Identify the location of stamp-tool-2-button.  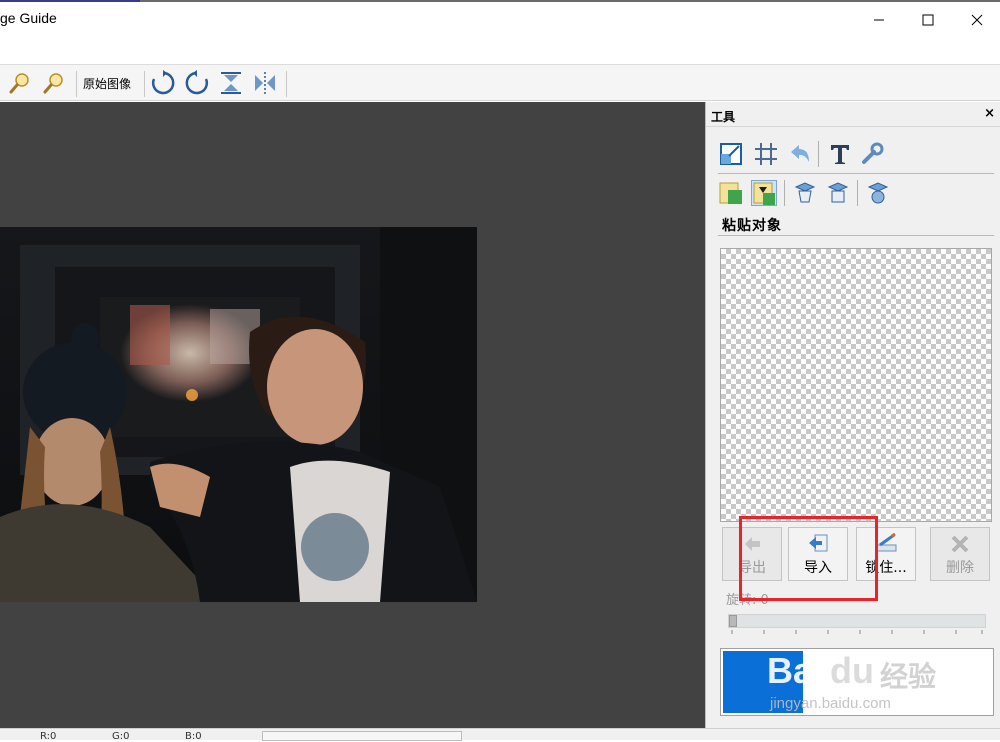
(838, 193).